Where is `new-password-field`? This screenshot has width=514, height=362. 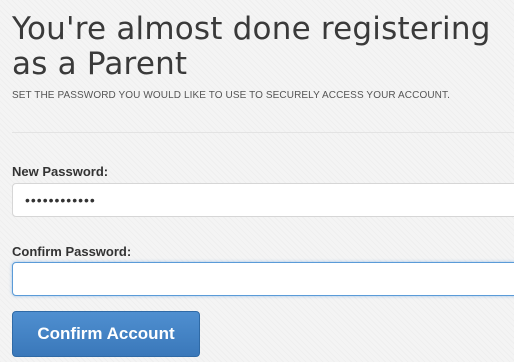 new-password-field is located at coordinates (263, 200).